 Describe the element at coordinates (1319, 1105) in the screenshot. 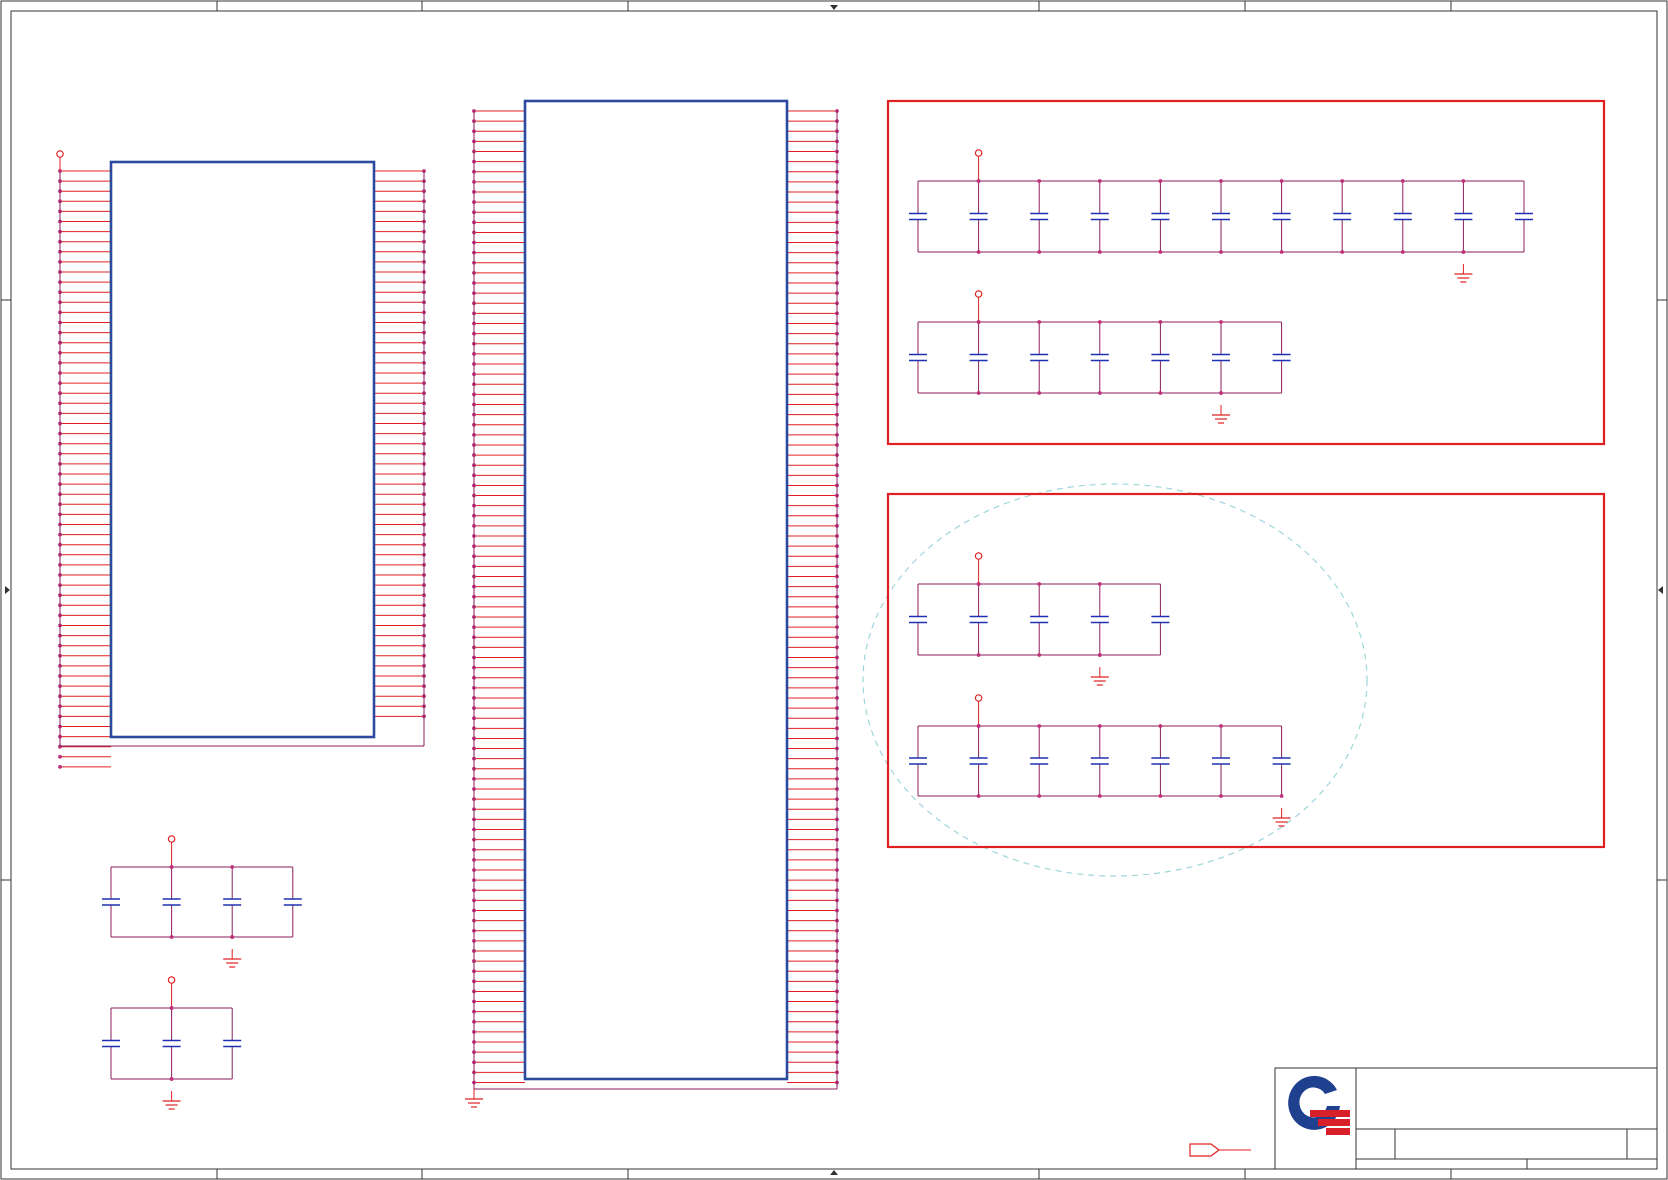

I see `quanta-logo` at that location.